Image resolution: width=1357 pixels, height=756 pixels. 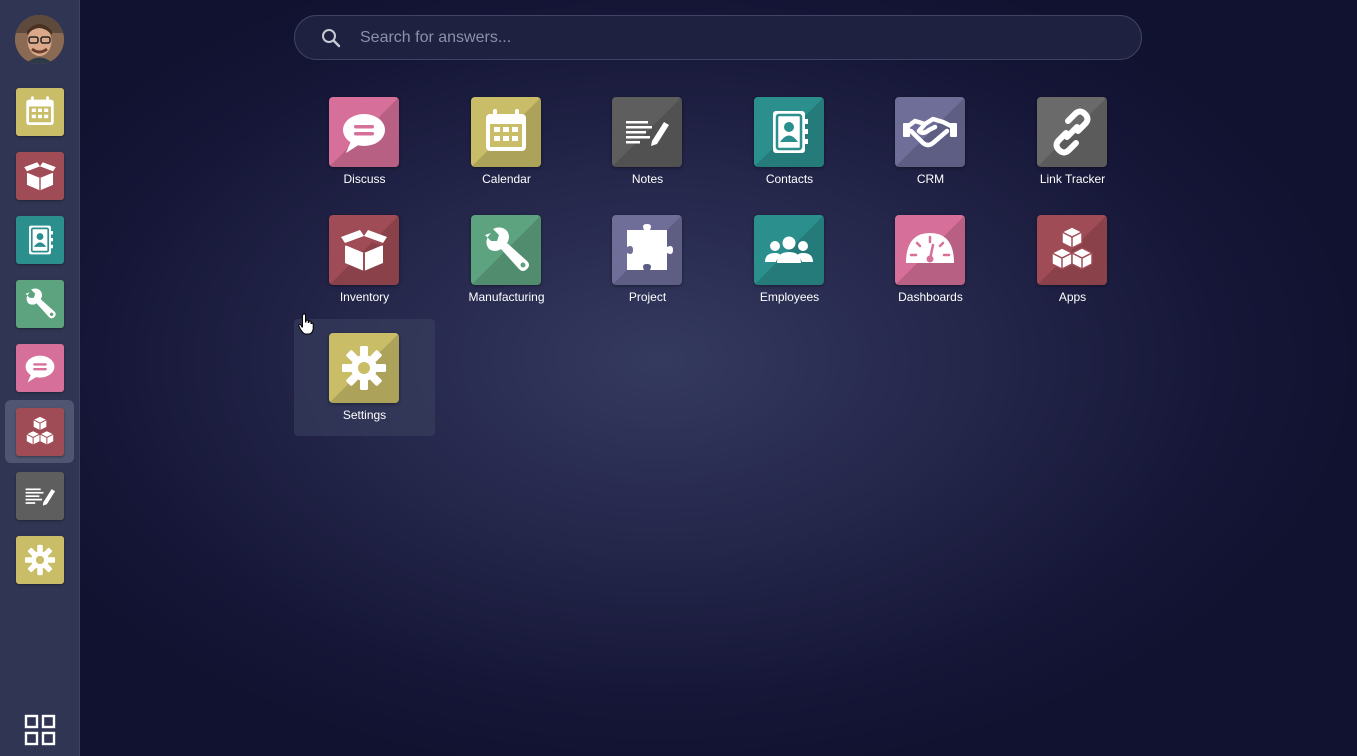 I want to click on sidebar-item-calendar, so click(x=39, y=111).